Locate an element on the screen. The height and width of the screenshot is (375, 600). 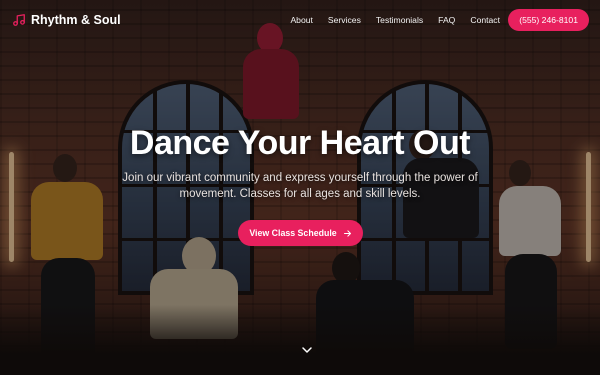
phone-button: (555) 246-8101 is located at coordinates (548, 20).